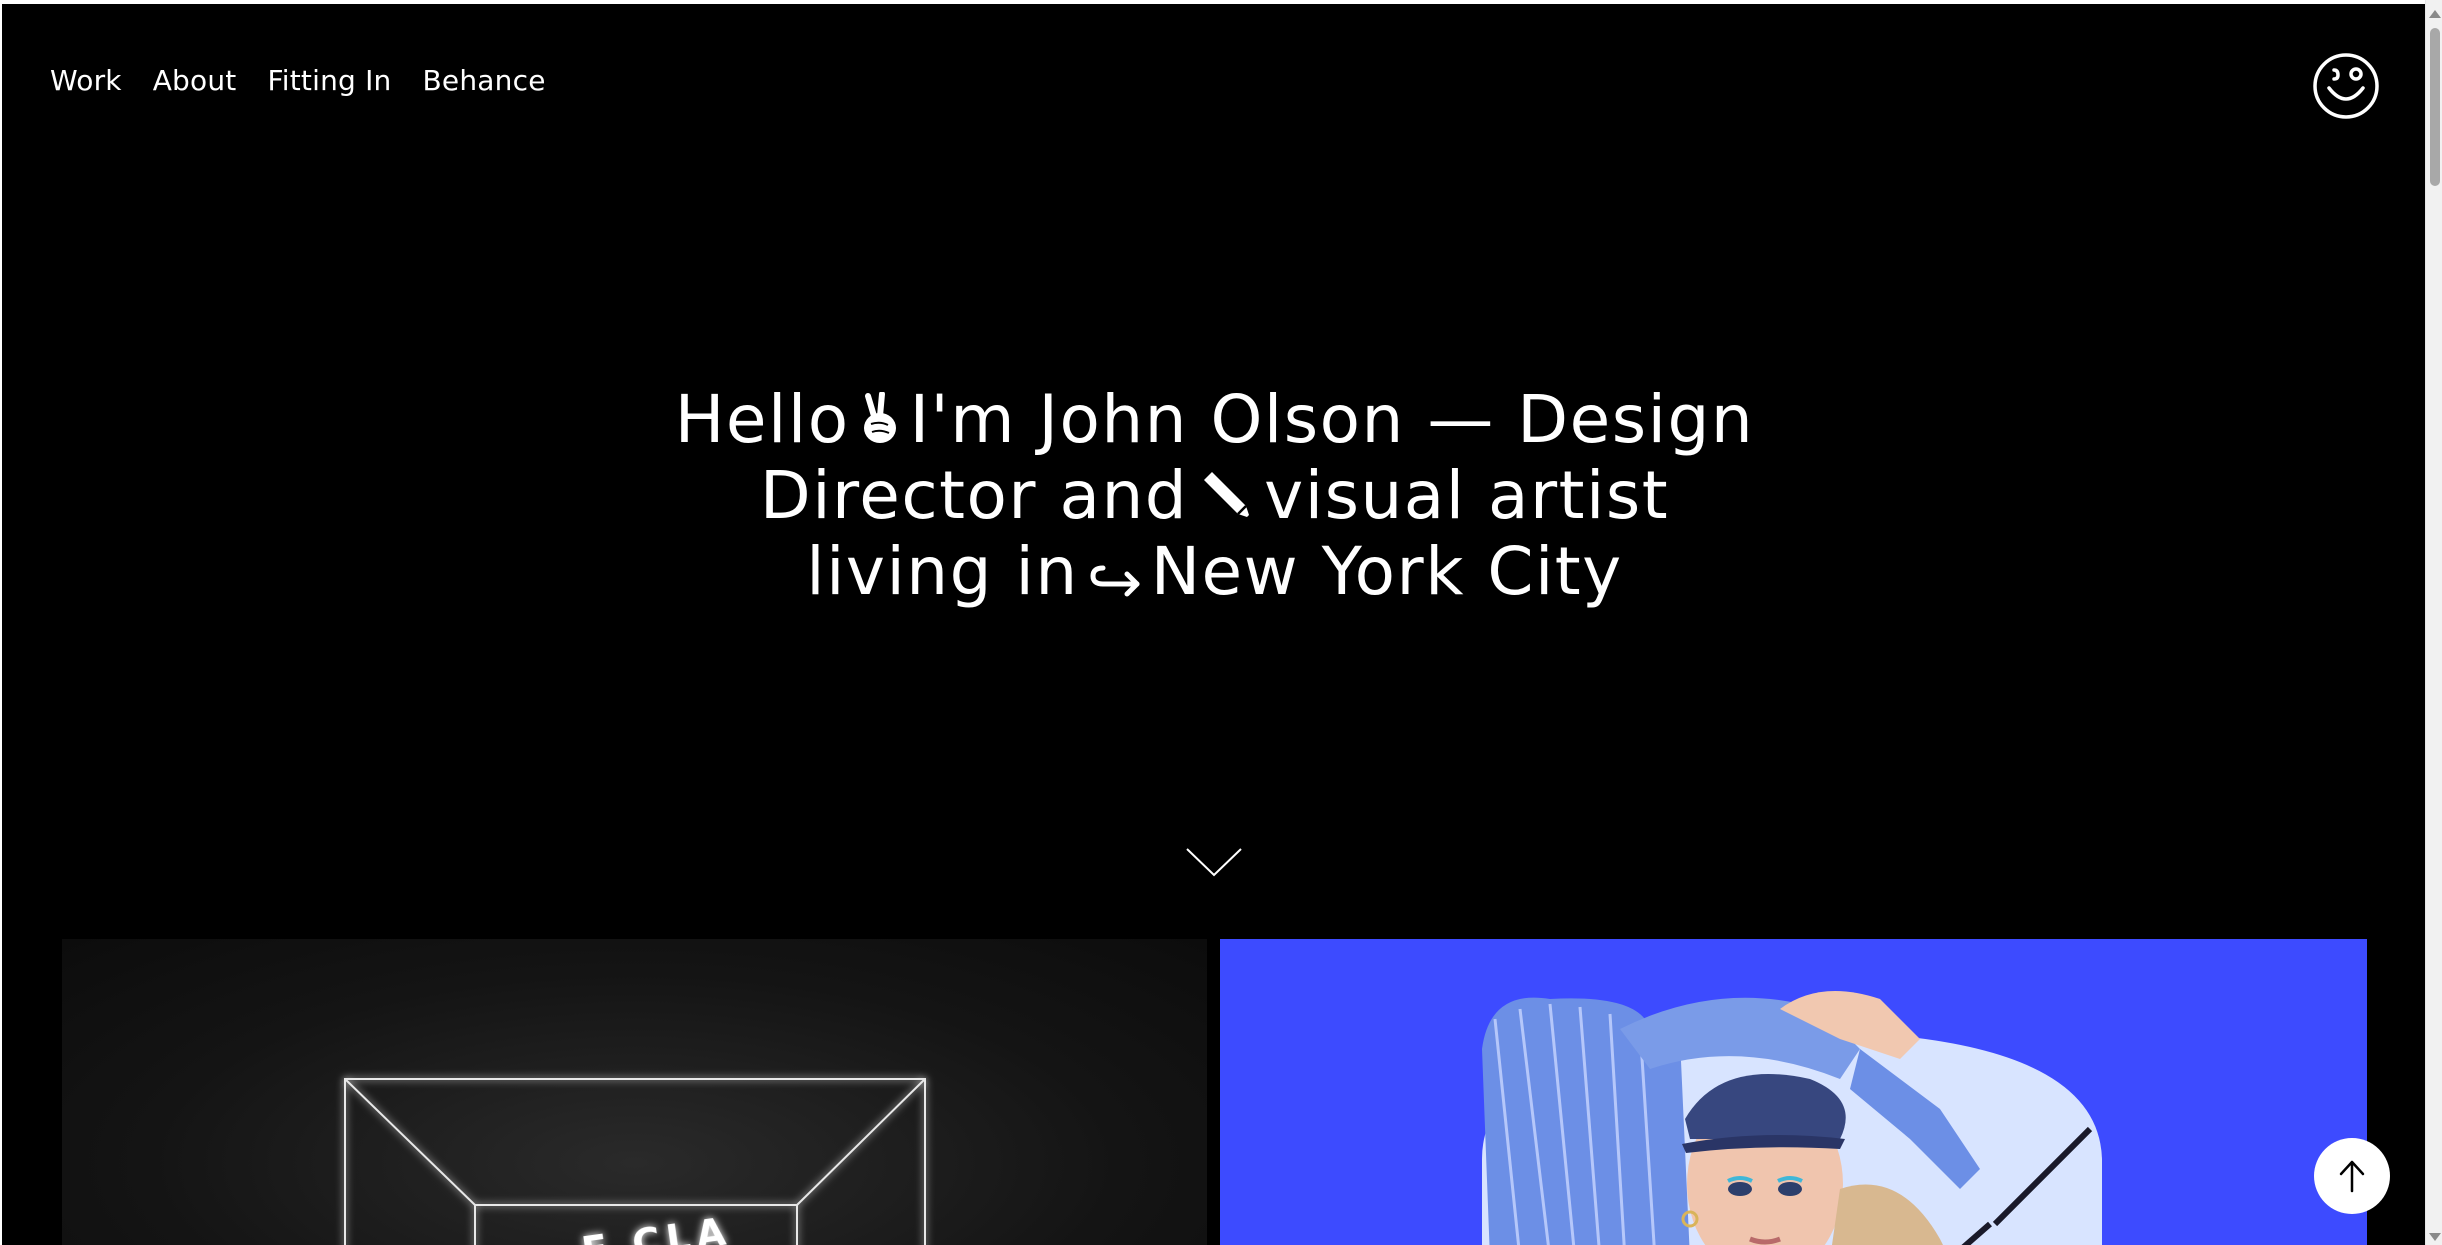 The width and height of the screenshot is (2442, 1245). What do you see at coordinates (2433, 622) in the screenshot?
I see `page-scrollbar` at bounding box center [2433, 622].